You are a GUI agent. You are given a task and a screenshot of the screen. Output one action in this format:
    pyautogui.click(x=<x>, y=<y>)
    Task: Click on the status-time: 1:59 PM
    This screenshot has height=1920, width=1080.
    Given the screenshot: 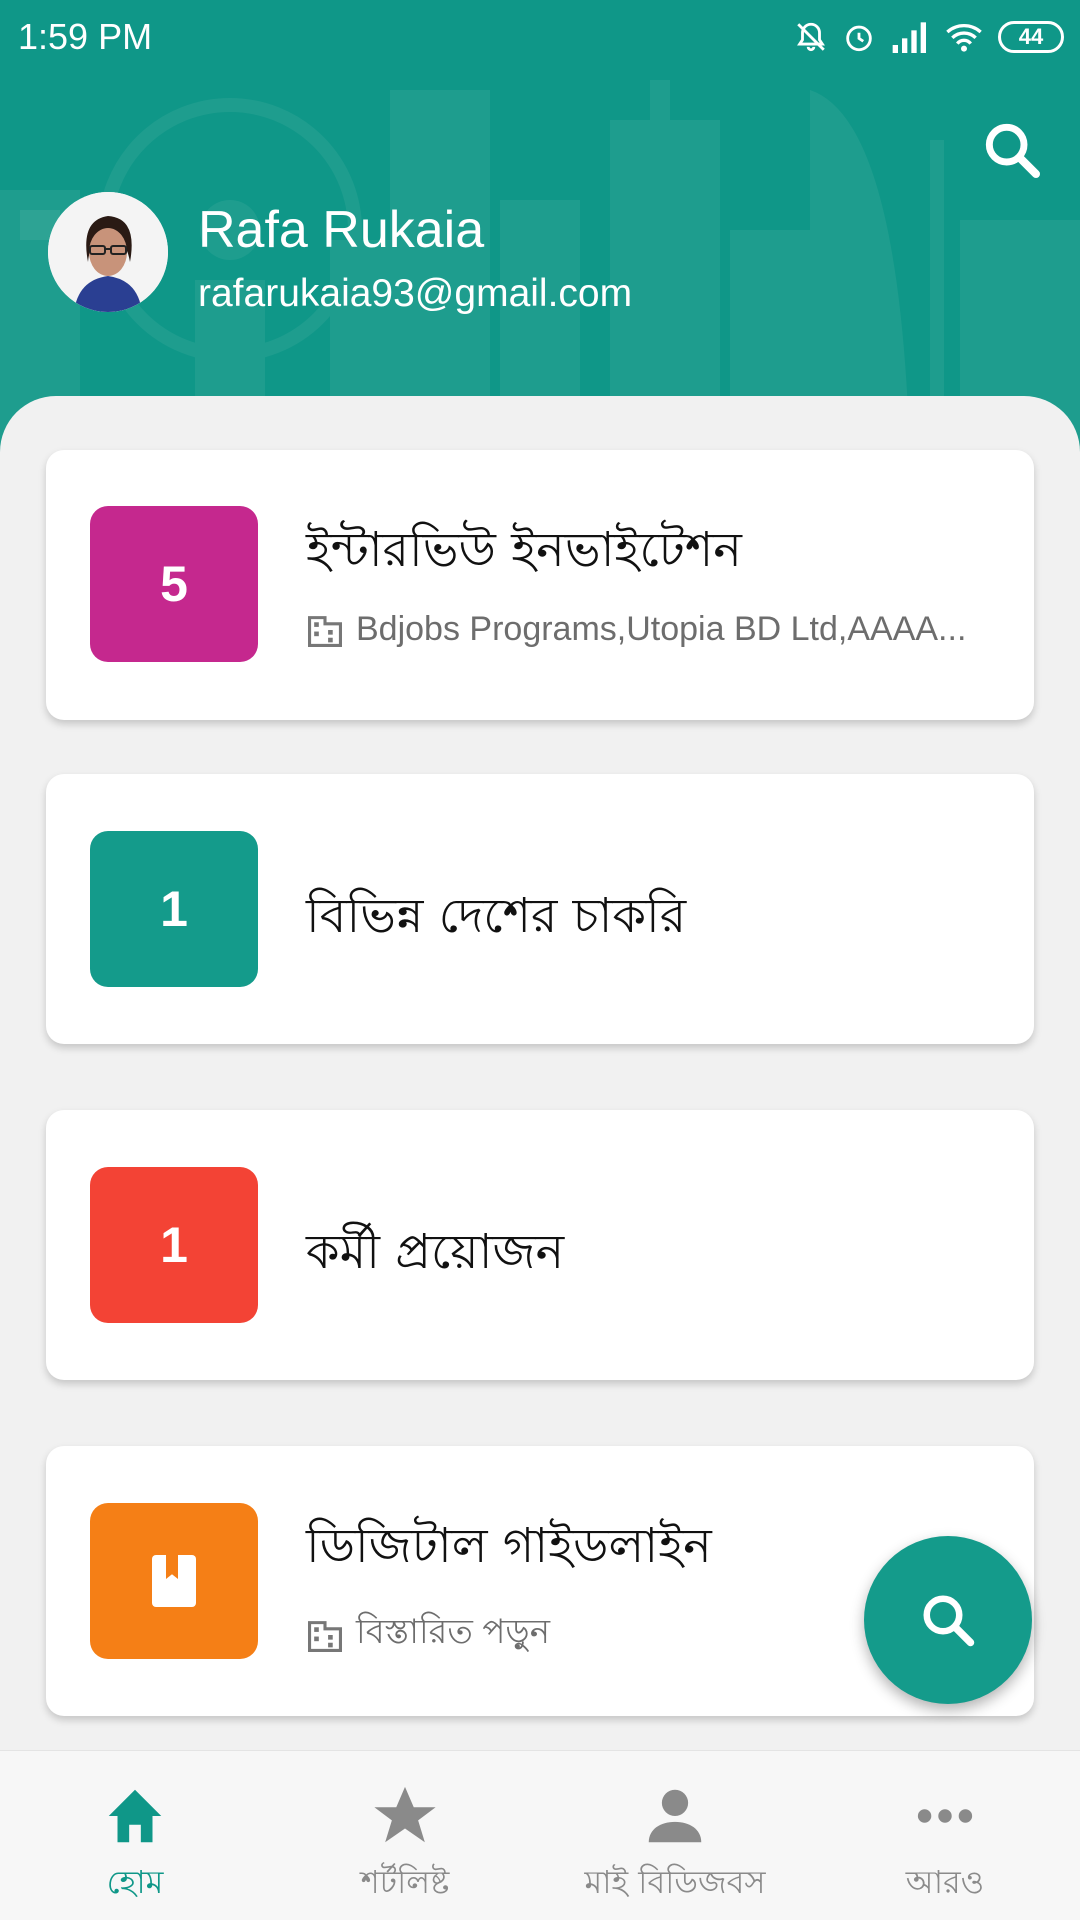 What is the action you would take?
    pyautogui.click(x=85, y=36)
    